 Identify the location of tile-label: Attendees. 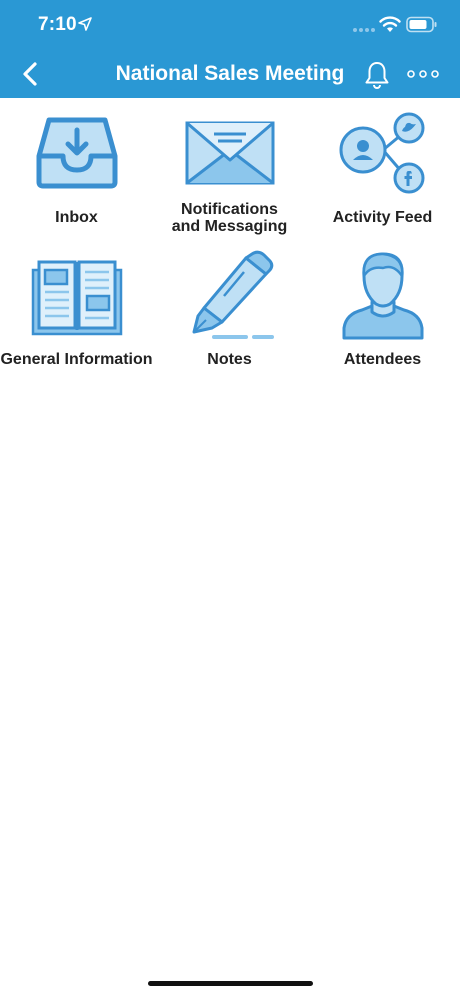
(382, 359).